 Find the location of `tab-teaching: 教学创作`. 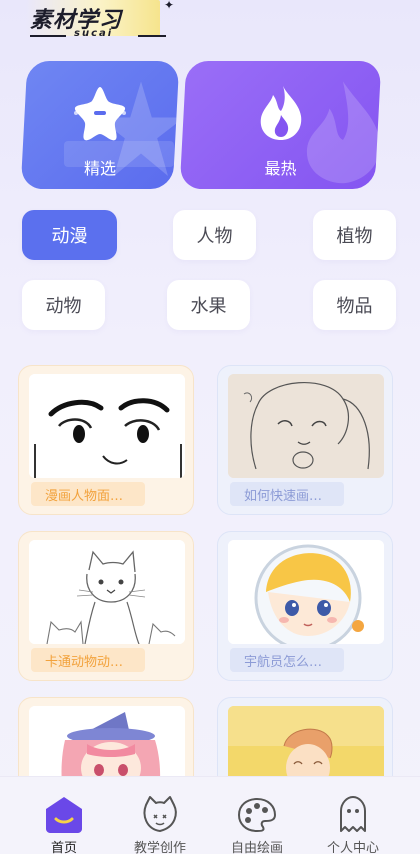

tab-teaching: 教学创作 is located at coordinates (160, 815).